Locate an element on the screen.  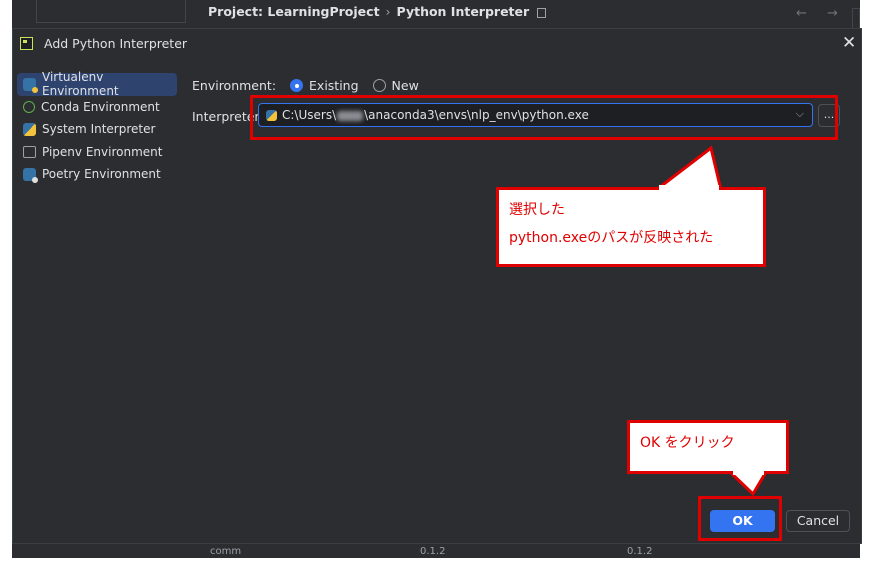
path-updated-callout: 選択した python.exeのパスが反映された is located at coordinates (631, 227).